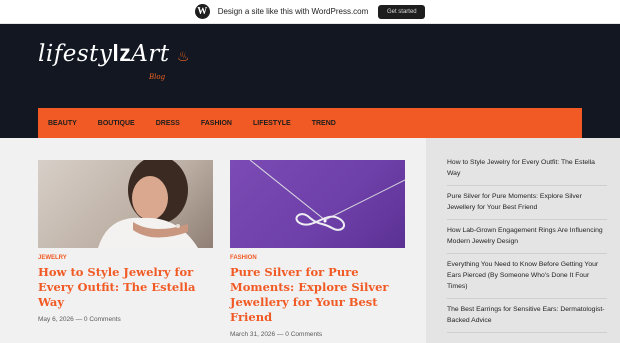  What do you see at coordinates (125, 258) in the screenshot?
I see `post-category: JEWELRY` at bounding box center [125, 258].